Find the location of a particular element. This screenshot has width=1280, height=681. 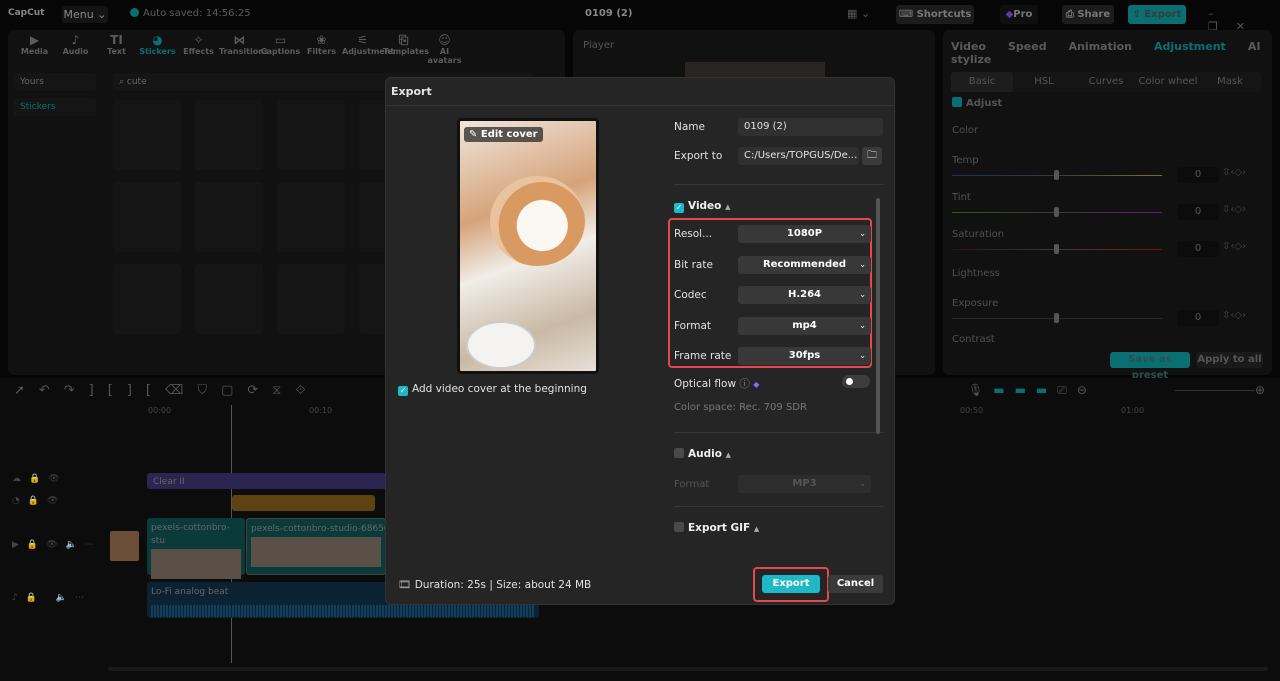

adjust-checkbox is located at coordinates (957, 102).